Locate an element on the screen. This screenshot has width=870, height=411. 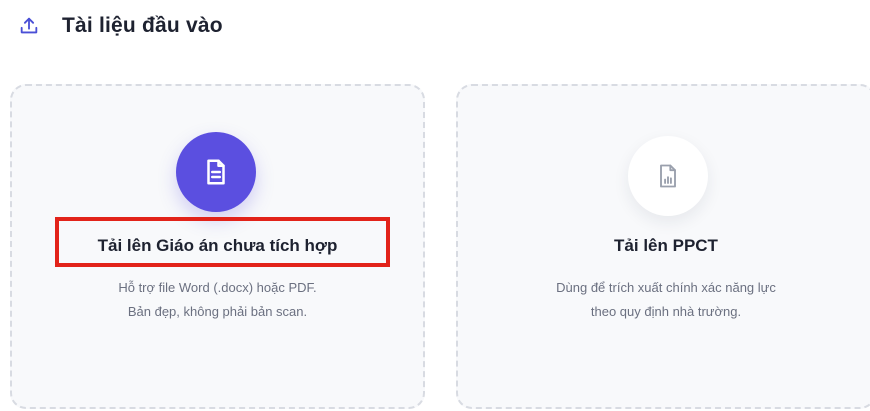
card-description-line: theo quy định nhà trường. is located at coordinates (666, 311).